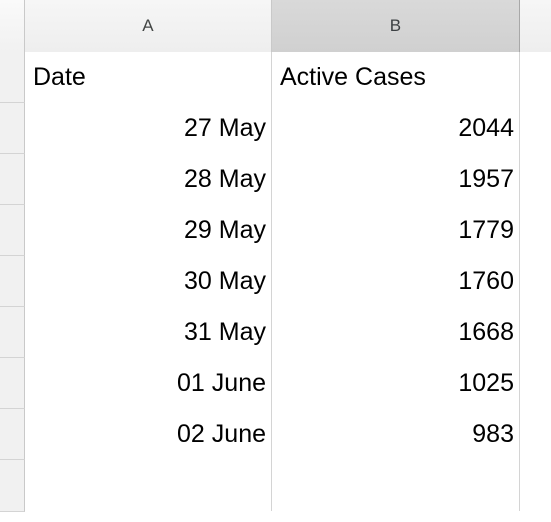 Image resolution: width=551 pixels, height=522 pixels. I want to click on table-row: Date Active Cases, so click(275, 77).